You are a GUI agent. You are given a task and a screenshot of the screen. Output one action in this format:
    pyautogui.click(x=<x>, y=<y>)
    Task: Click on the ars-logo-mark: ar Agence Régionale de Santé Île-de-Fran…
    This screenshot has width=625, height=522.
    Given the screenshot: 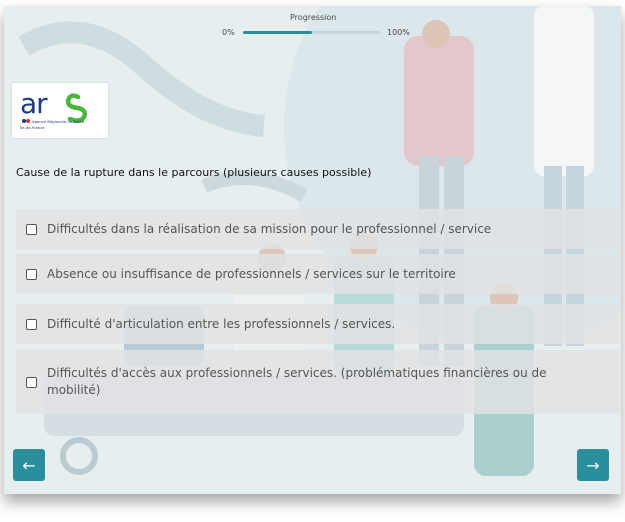 What is the action you would take?
    pyautogui.click(x=53, y=108)
    